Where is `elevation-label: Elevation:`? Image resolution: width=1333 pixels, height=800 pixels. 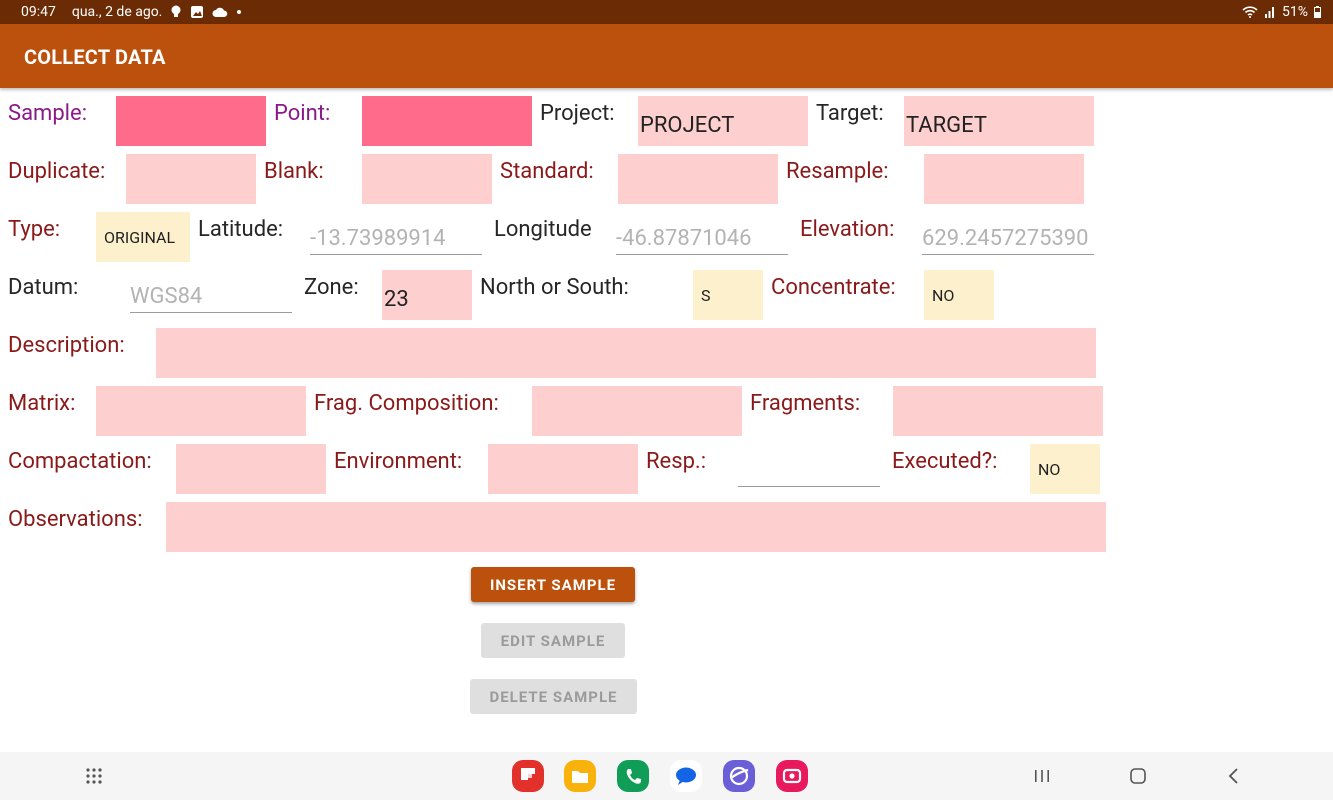 elevation-label: Elevation: is located at coordinates (847, 229).